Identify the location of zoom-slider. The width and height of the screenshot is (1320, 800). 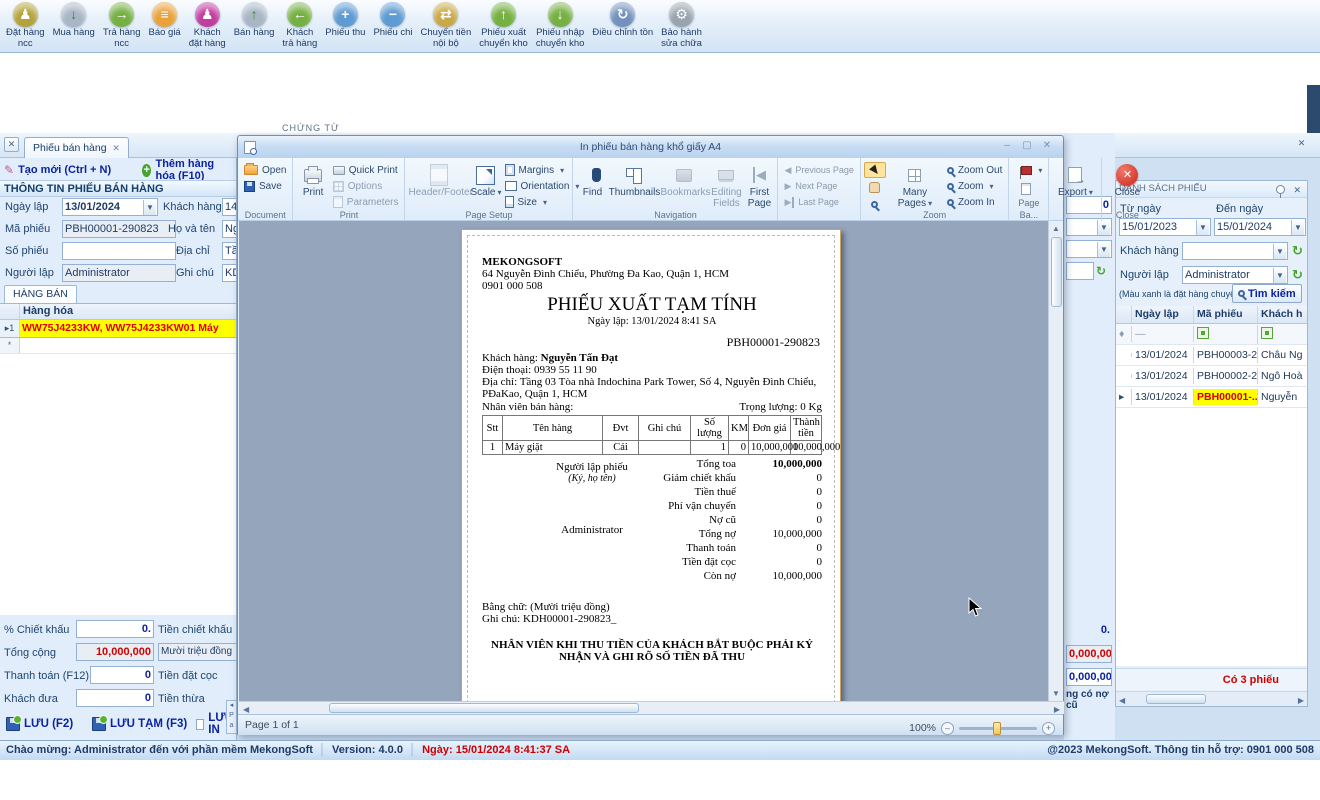
(998, 728).